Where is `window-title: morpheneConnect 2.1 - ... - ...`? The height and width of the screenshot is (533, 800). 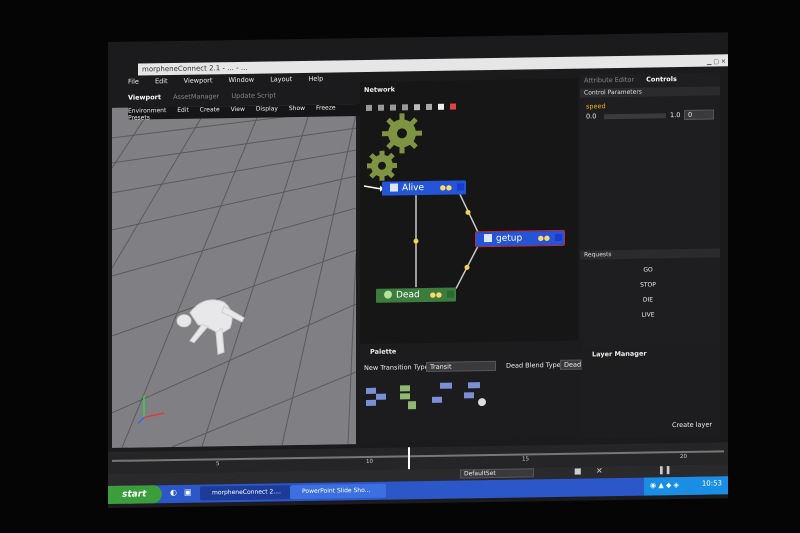 window-title: morpheneConnect 2.1 - ... - ... is located at coordinates (195, 68).